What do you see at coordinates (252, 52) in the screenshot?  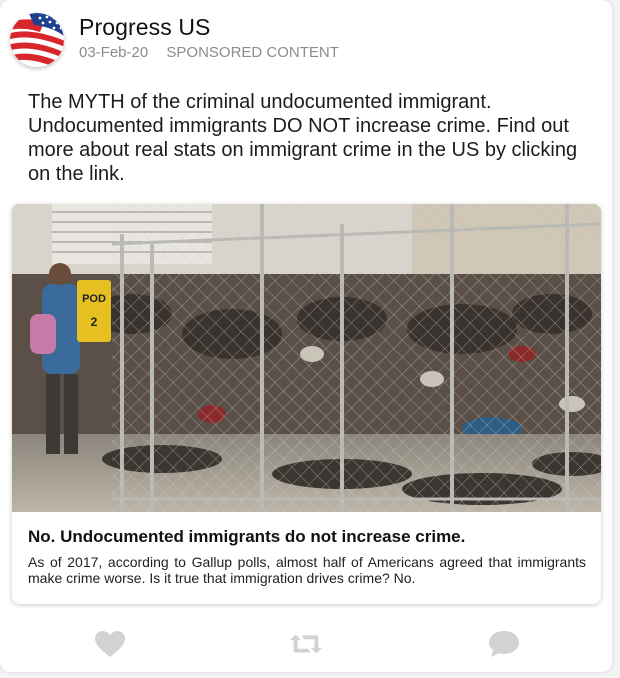 I see `sponsored-tag: SPONSORED CONTENT` at bounding box center [252, 52].